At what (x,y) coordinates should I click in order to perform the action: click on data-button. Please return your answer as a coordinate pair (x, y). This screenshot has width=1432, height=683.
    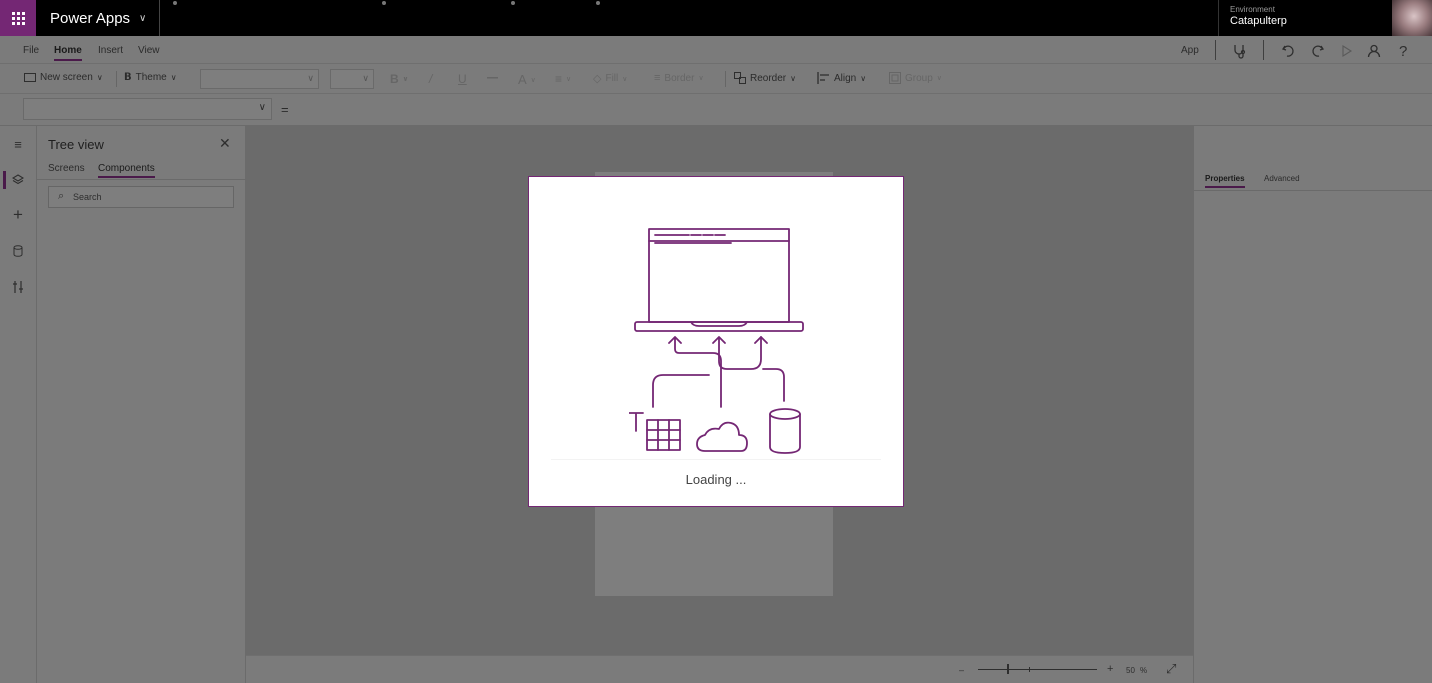
    Looking at the image, I should click on (18, 251).